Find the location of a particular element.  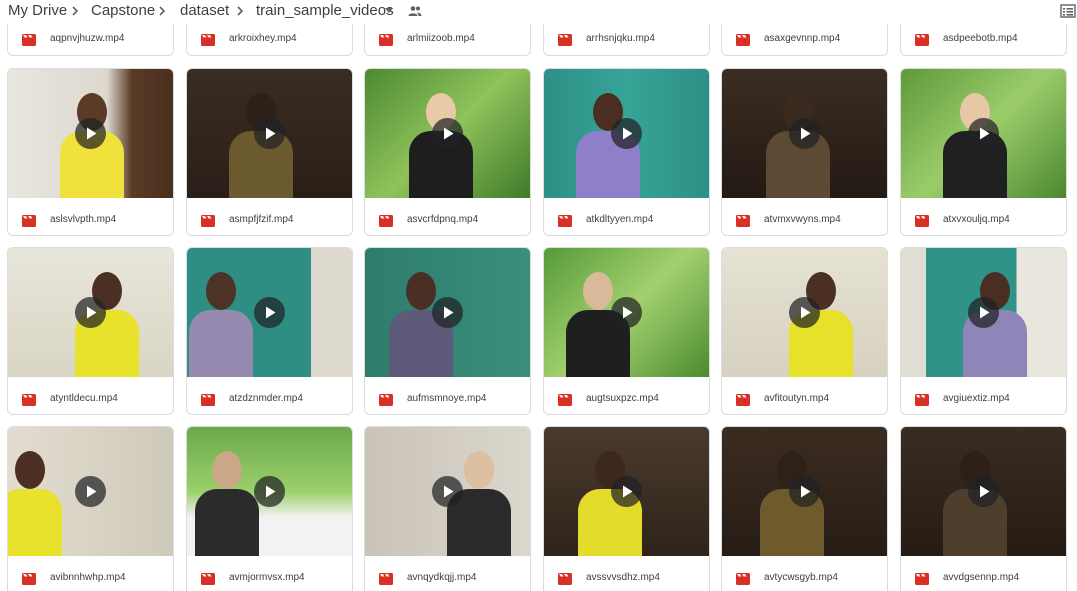

video-file-card: avibnnhwhp.mp4 is located at coordinates (90, 508).